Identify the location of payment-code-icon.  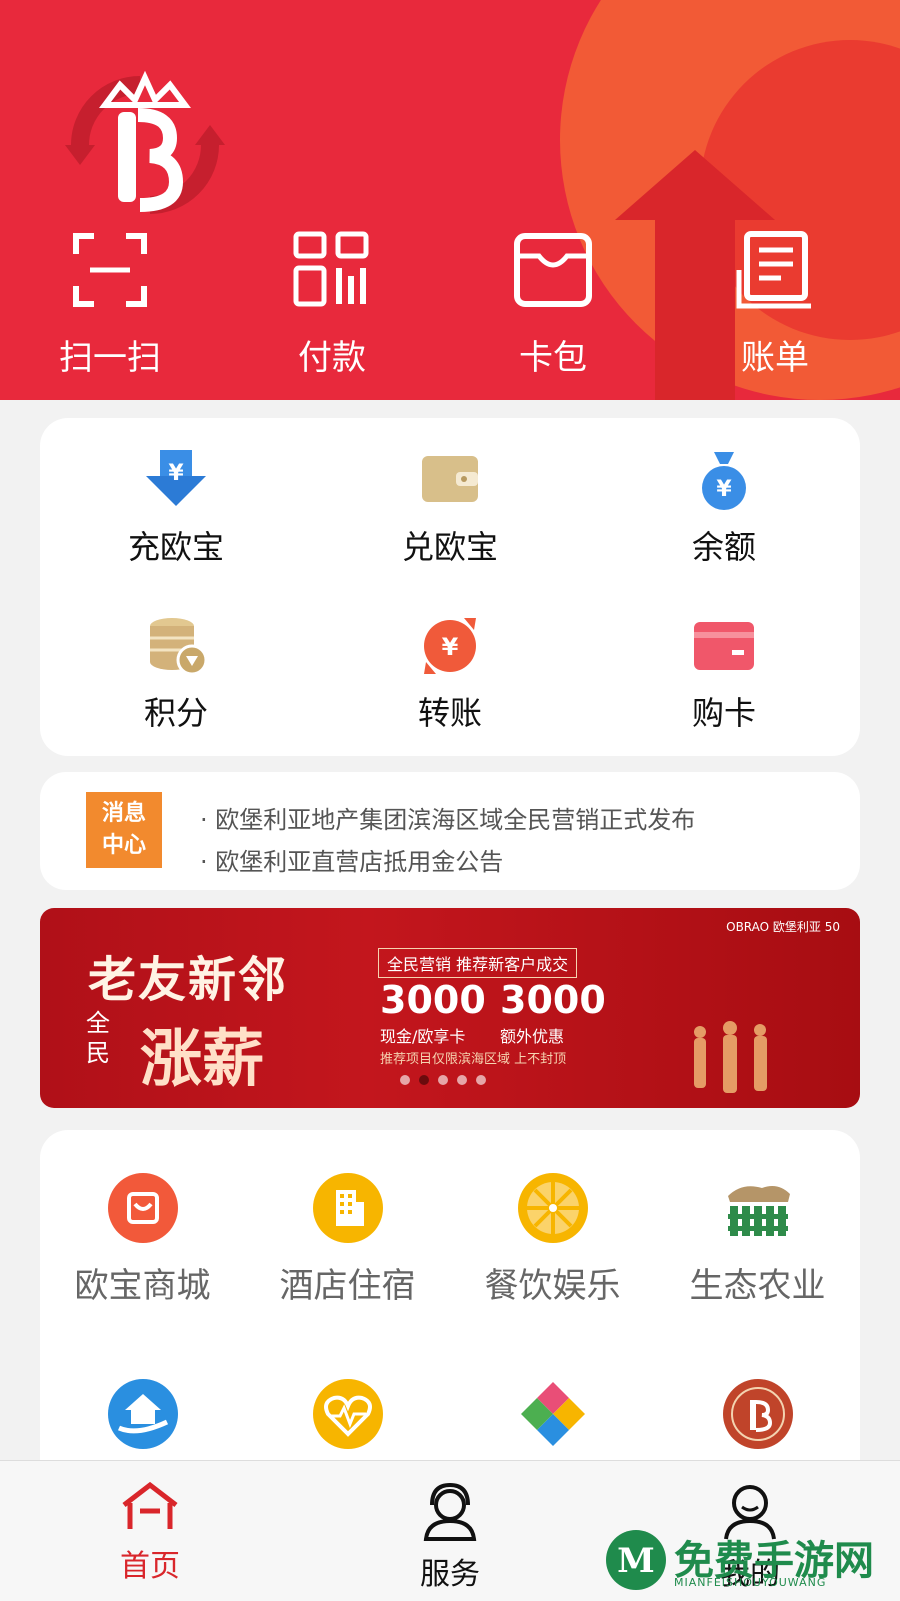
(331, 269).